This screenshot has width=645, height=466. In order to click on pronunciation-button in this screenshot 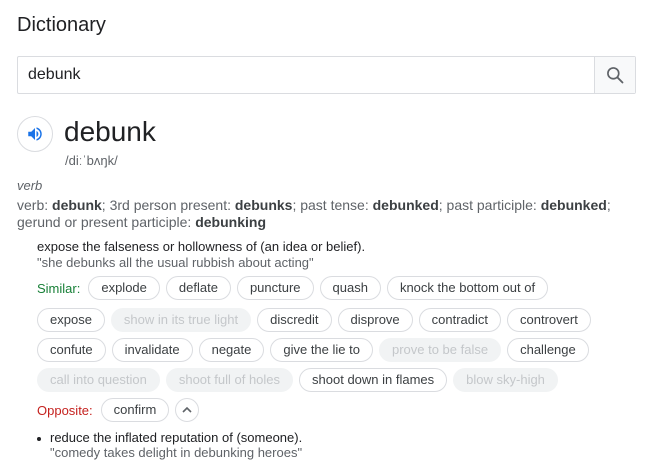, I will do `click(35, 134)`.